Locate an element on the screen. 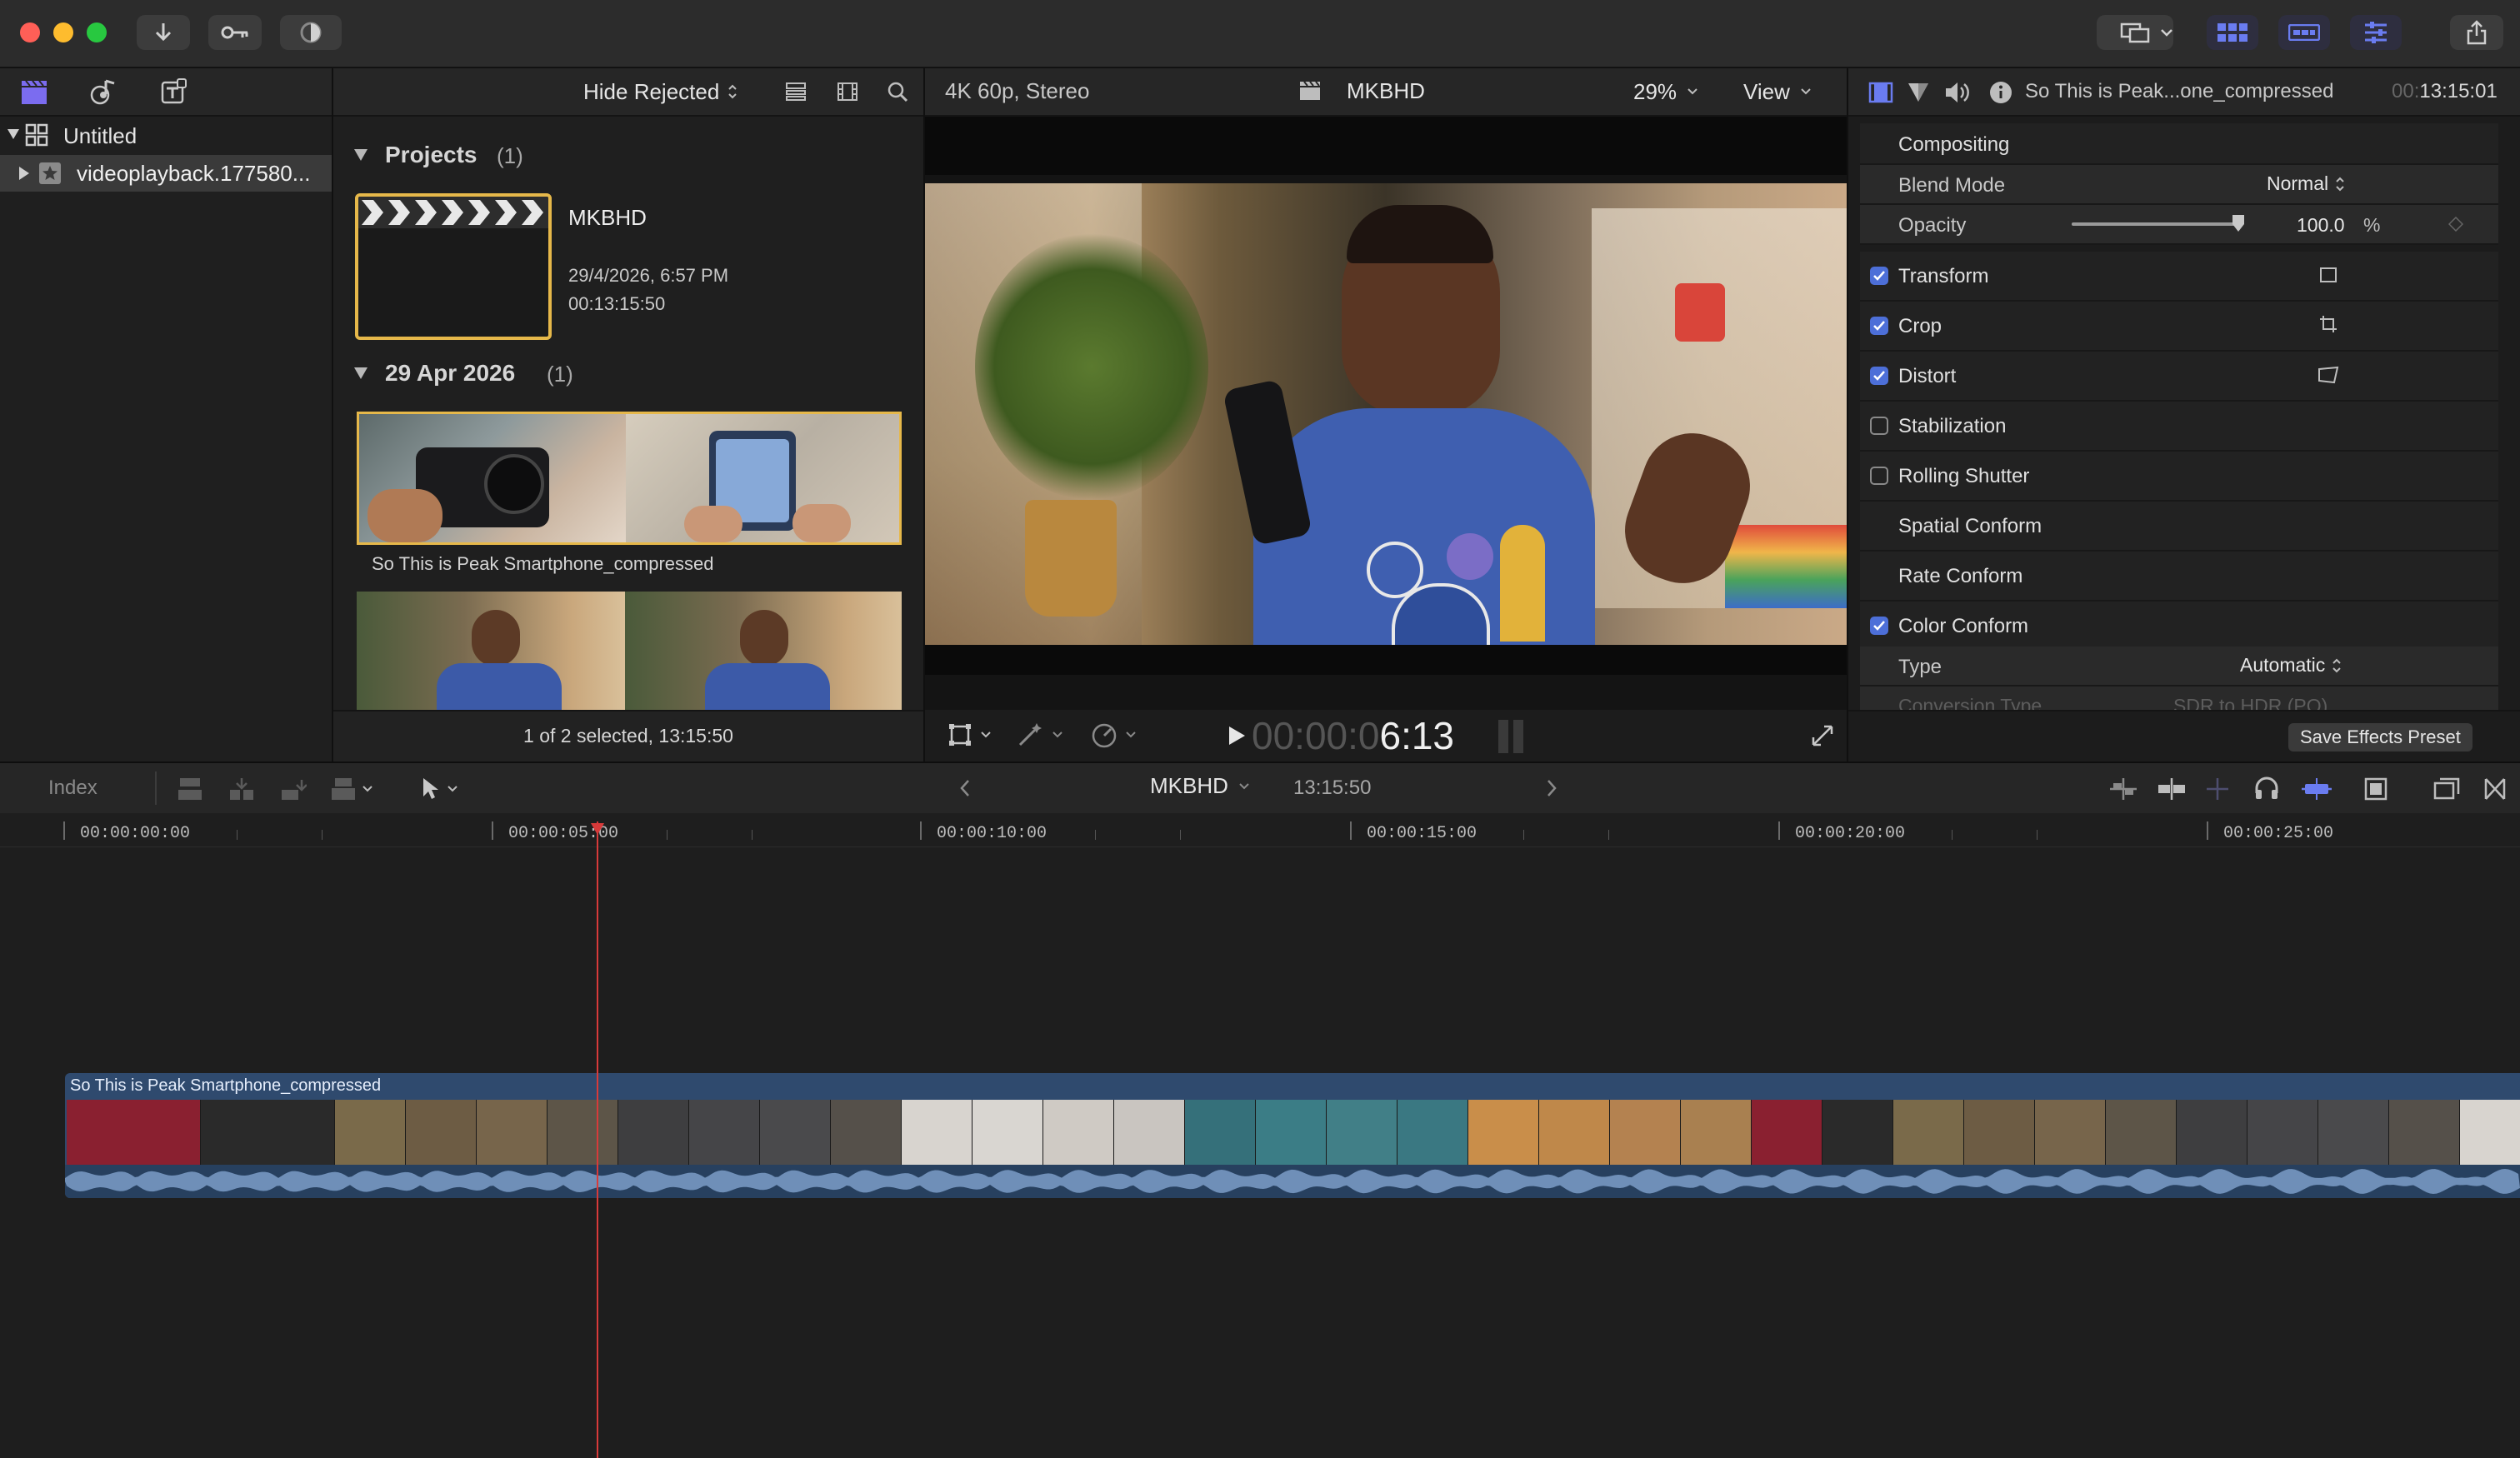 This screenshot has height=1458, width=2520. playhead is located at coordinates (597, 1139).